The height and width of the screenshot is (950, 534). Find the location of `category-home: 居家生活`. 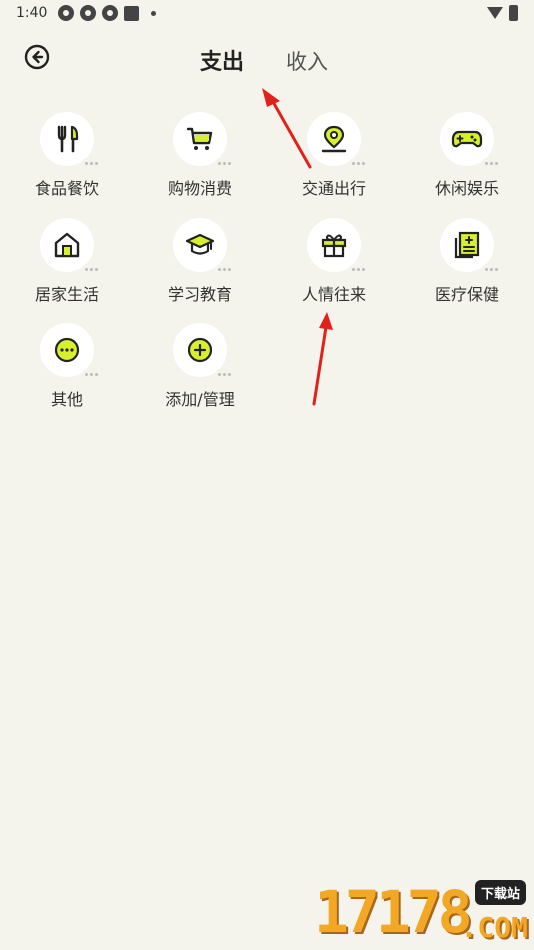

category-home: 居家生活 is located at coordinates (67, 261).